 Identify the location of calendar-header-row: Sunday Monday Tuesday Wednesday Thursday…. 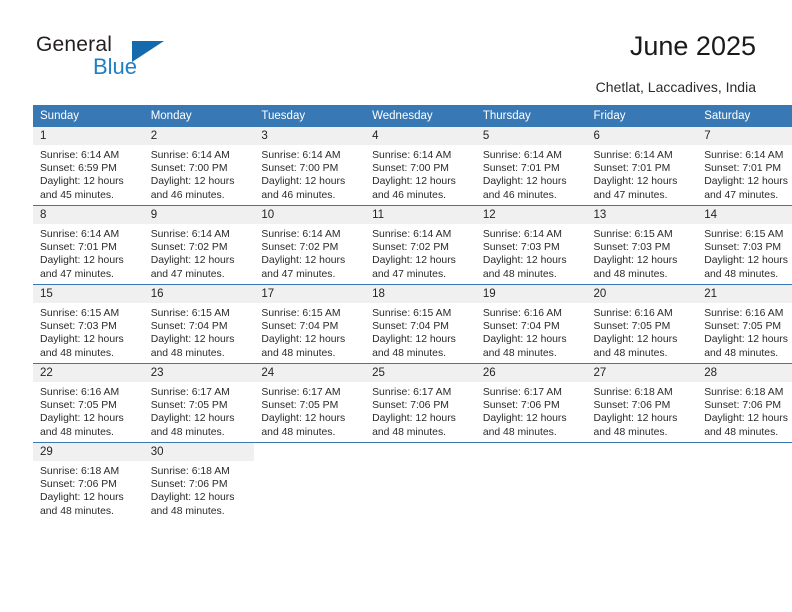
(412, 116).